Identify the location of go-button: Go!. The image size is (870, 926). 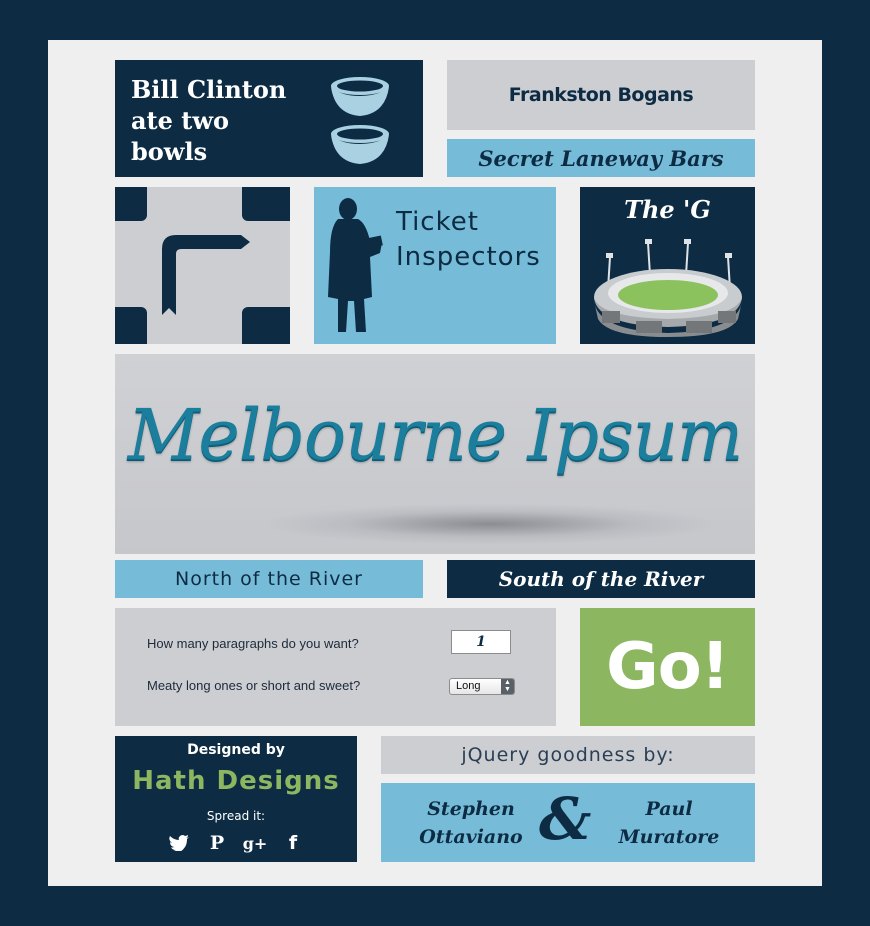
(667, 667).